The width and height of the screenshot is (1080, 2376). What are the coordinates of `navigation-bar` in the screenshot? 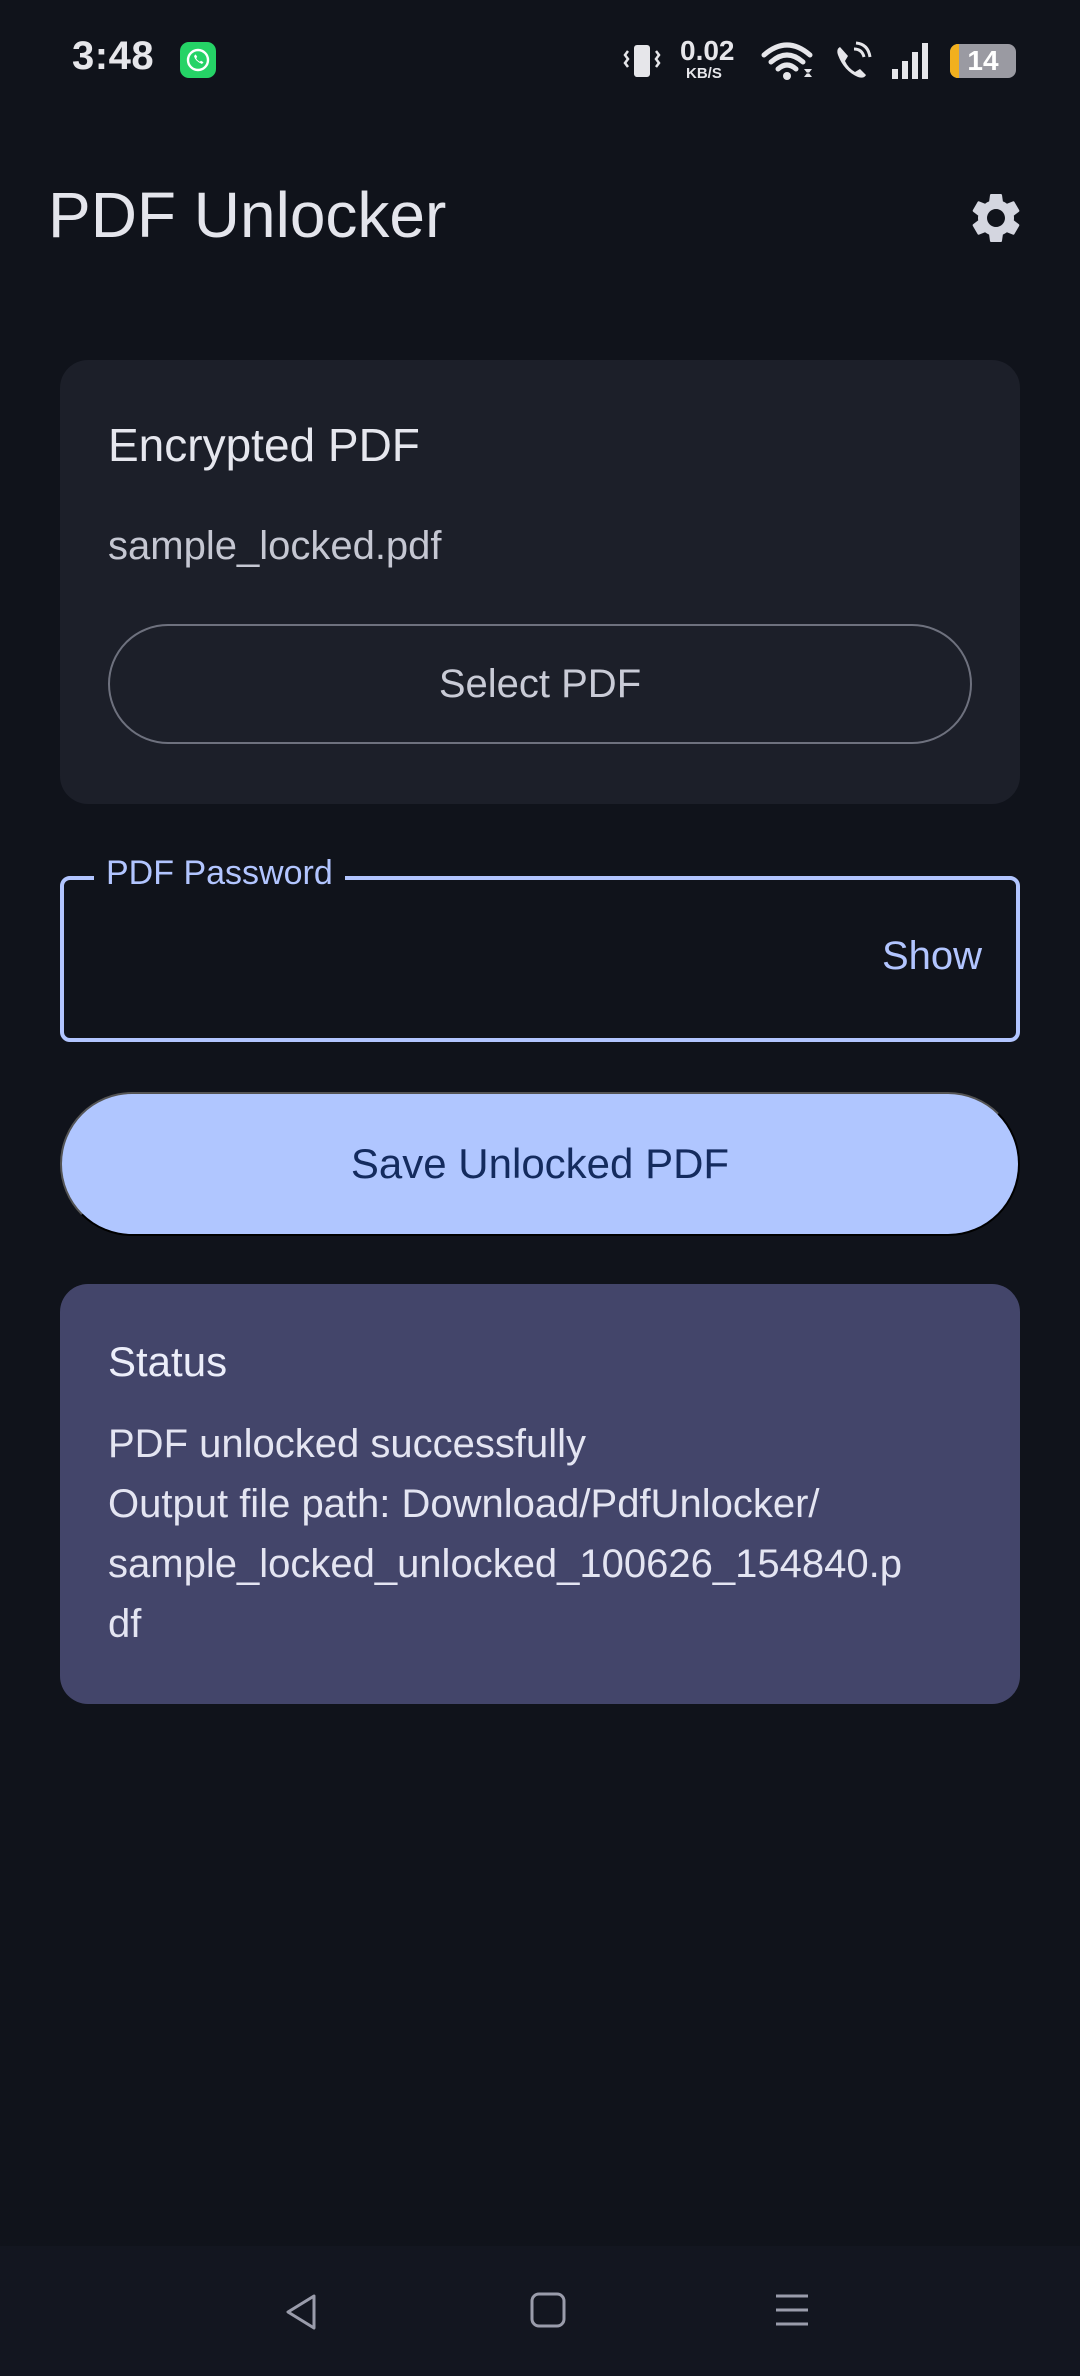 It's located at (540, 2311).